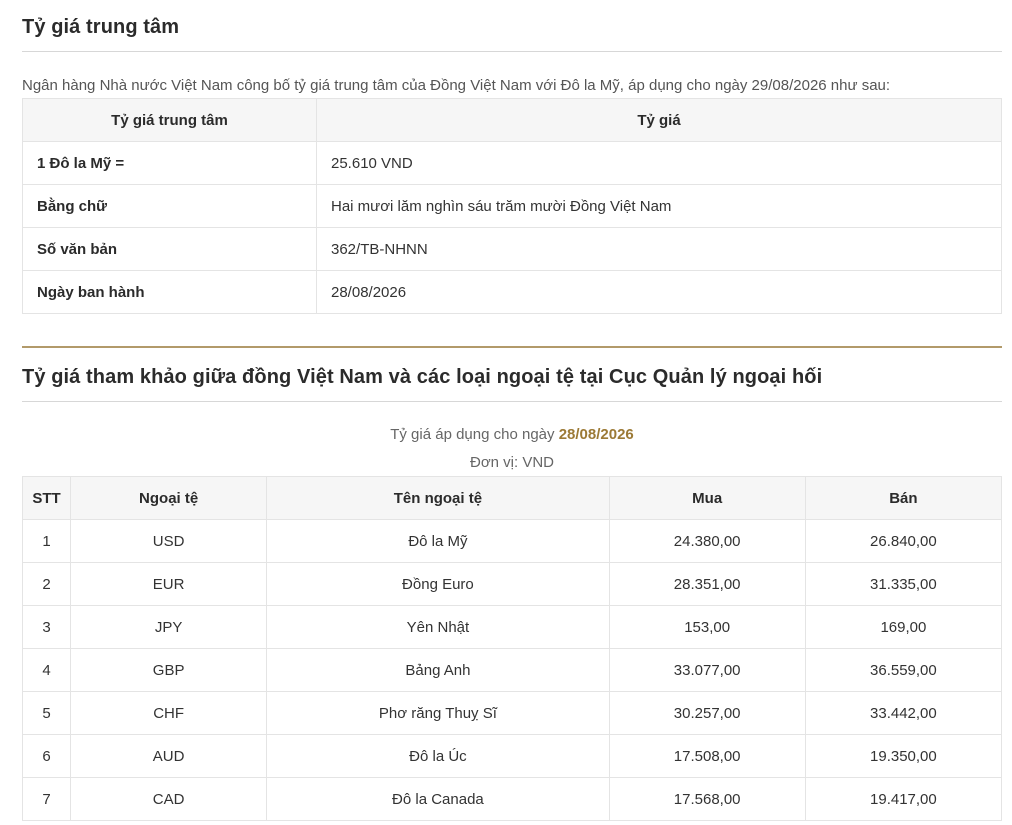 Image resolution: width=1012 pixels, height=825 pixels. I want to click on row-value: 362/TB-NHNN, so click(659, 249).